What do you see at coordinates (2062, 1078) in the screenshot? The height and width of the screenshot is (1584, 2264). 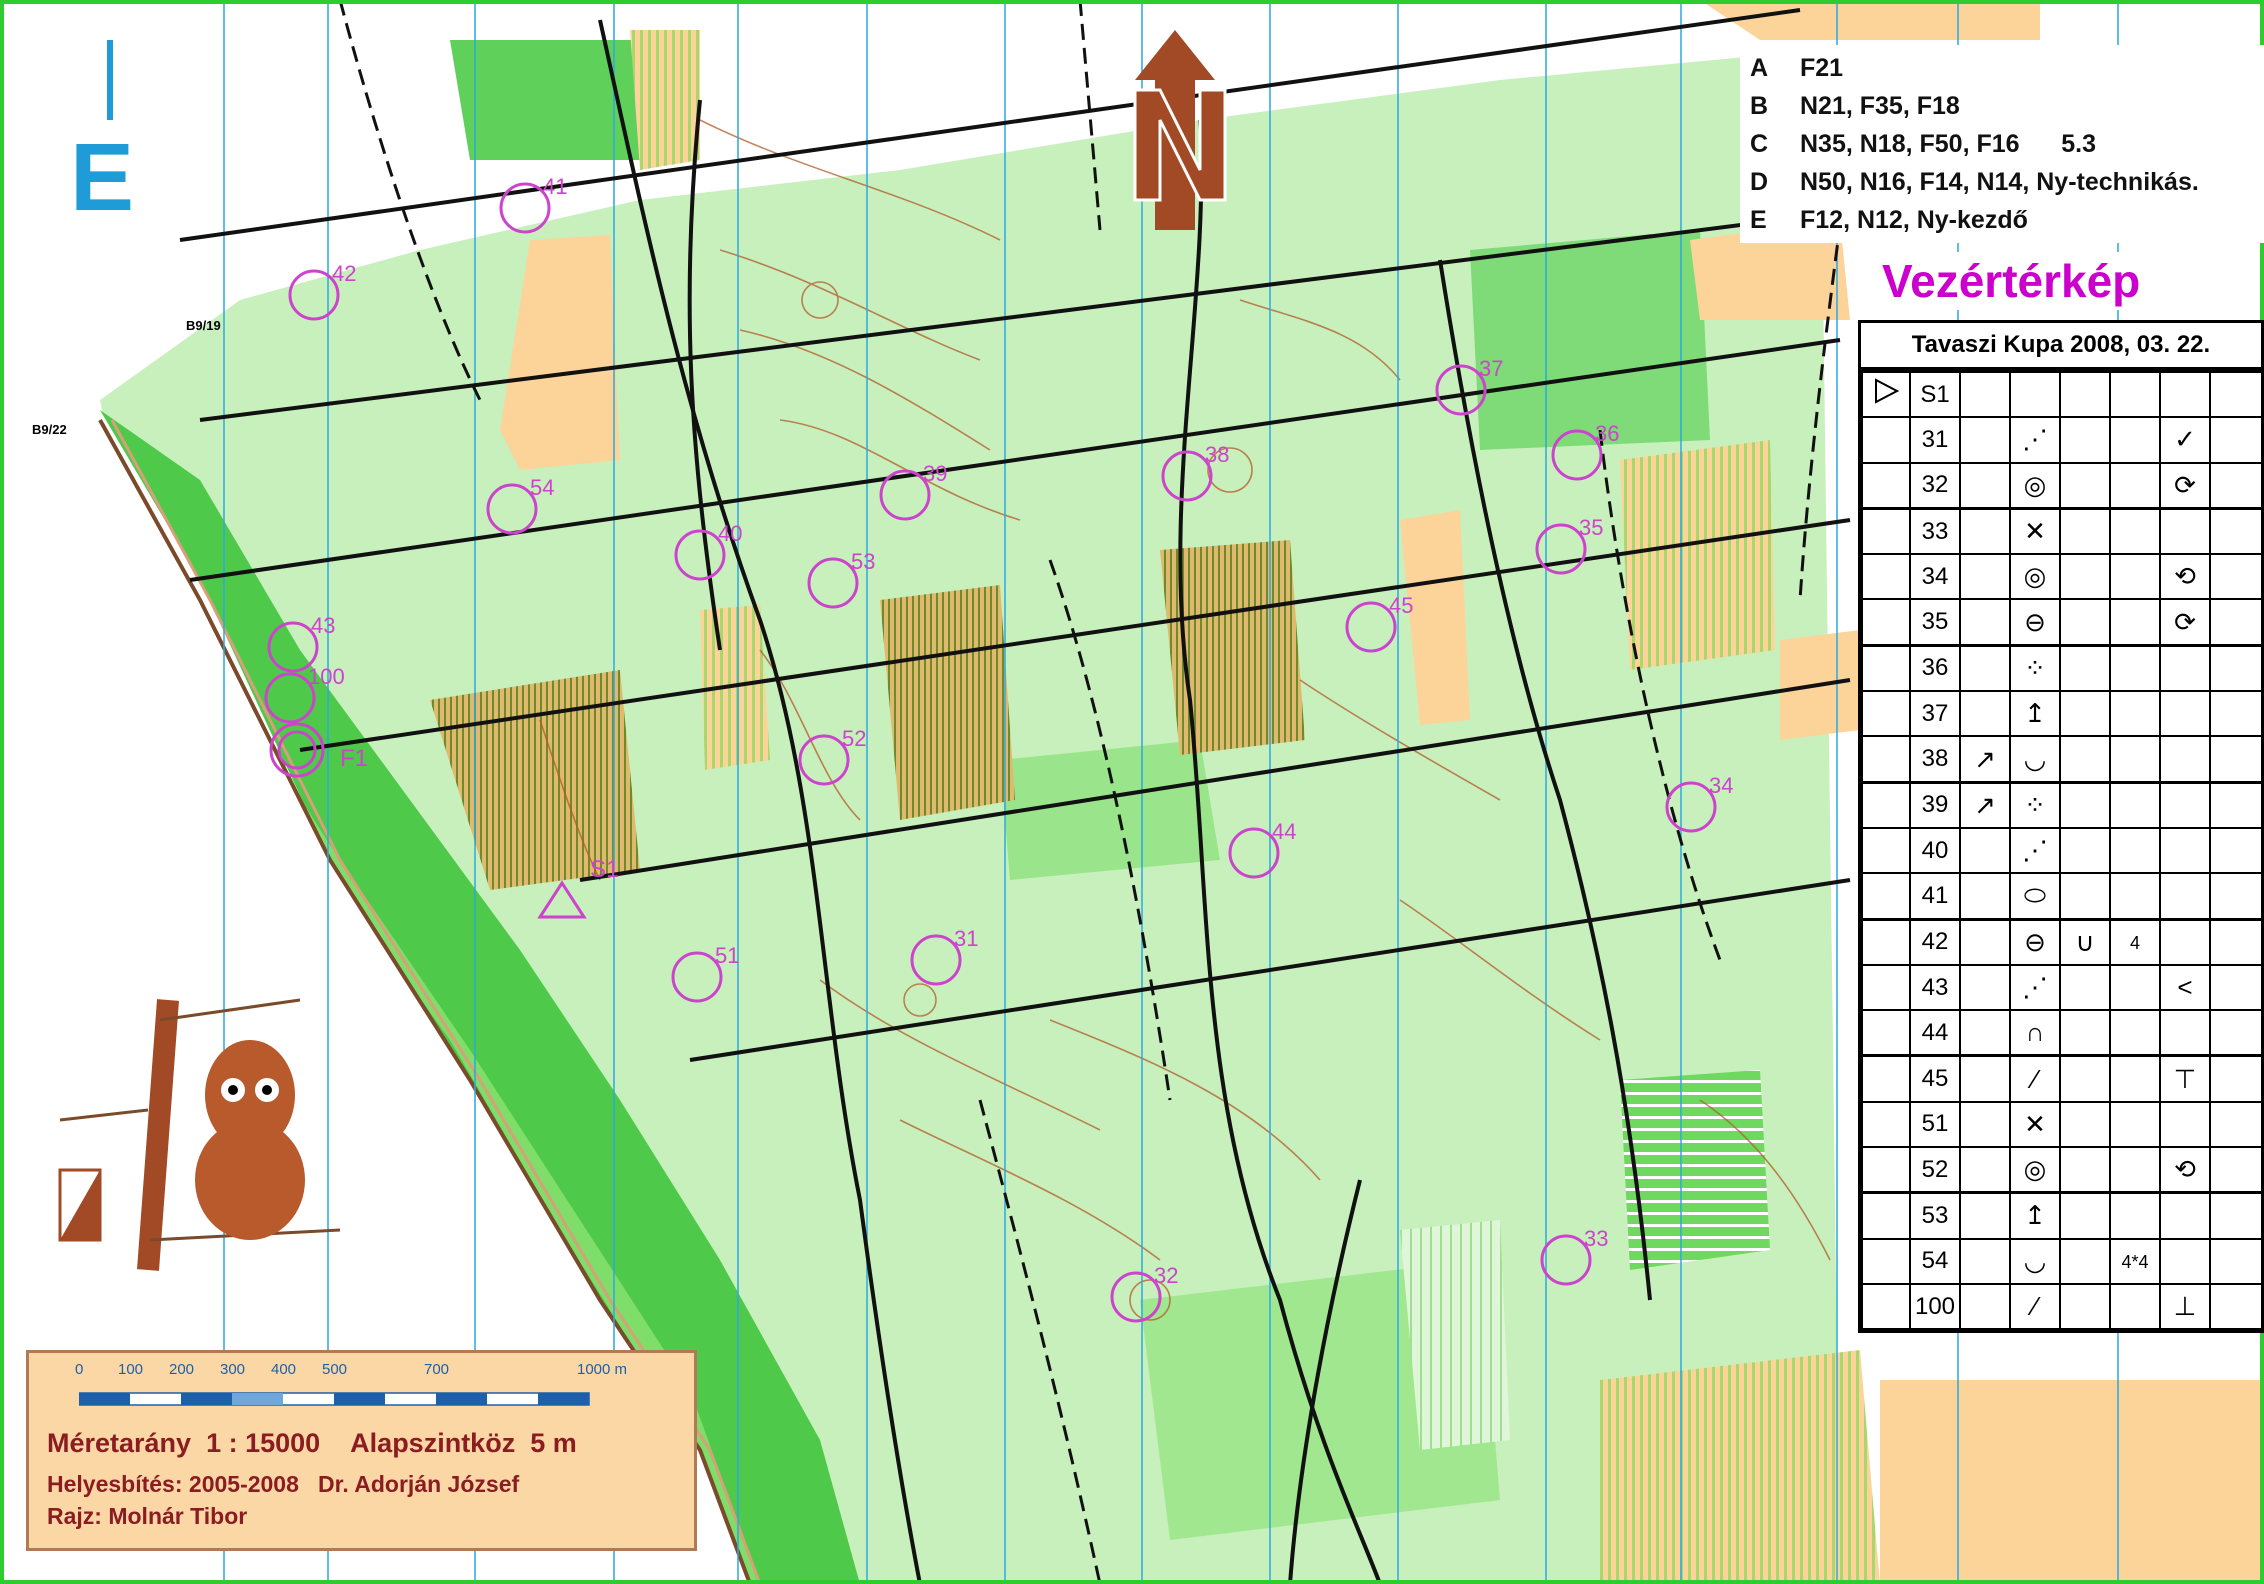 I see `description-row: 45 ⁄ ⊤` at bounding box center [2062, 1078].